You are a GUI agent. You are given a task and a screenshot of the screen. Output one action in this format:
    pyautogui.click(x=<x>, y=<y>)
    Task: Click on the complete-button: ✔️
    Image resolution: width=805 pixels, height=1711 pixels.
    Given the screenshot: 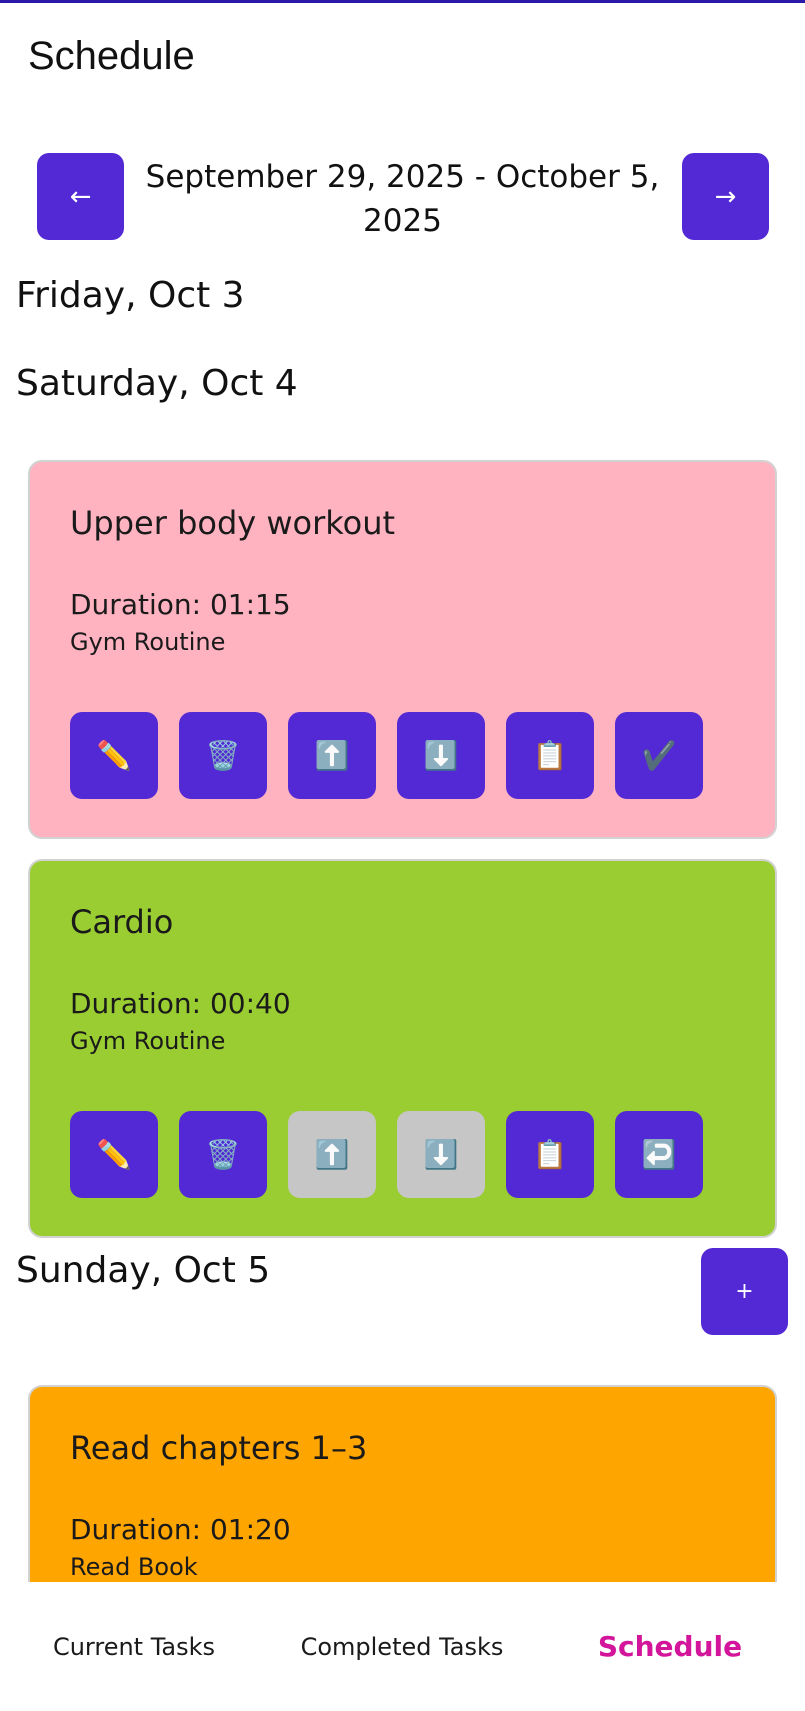 What is the action you would take?
    pyautogui.click(x=659, y=755)
    